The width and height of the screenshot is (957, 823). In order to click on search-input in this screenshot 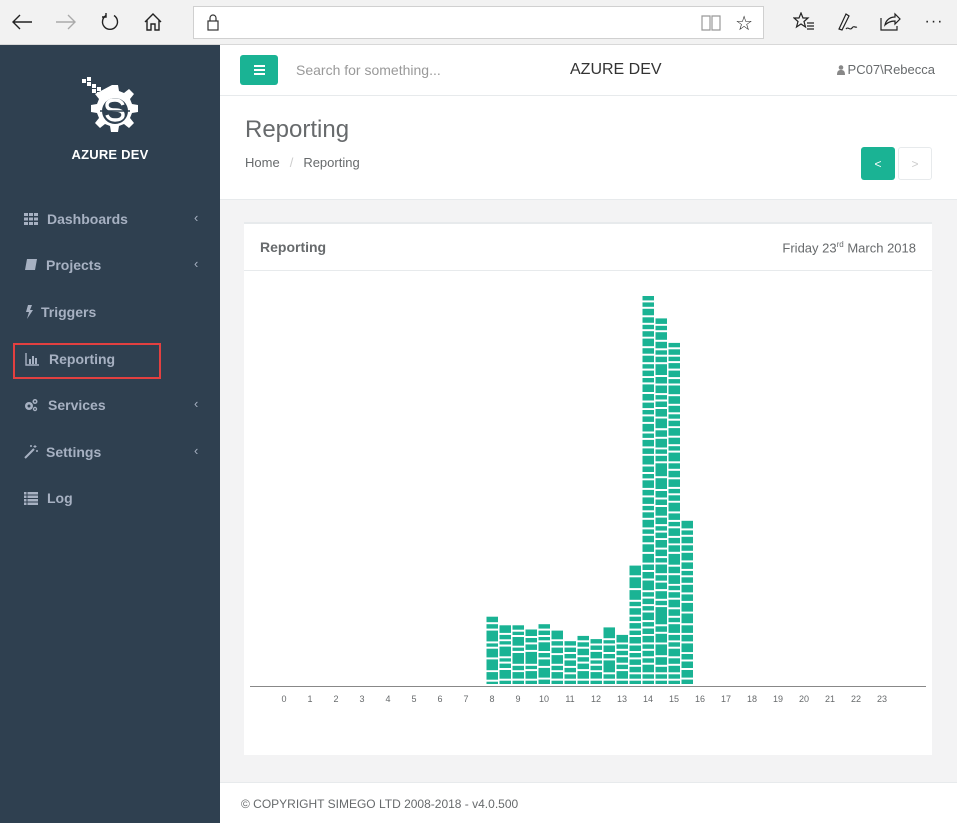, I will do `click(406, 70)`.